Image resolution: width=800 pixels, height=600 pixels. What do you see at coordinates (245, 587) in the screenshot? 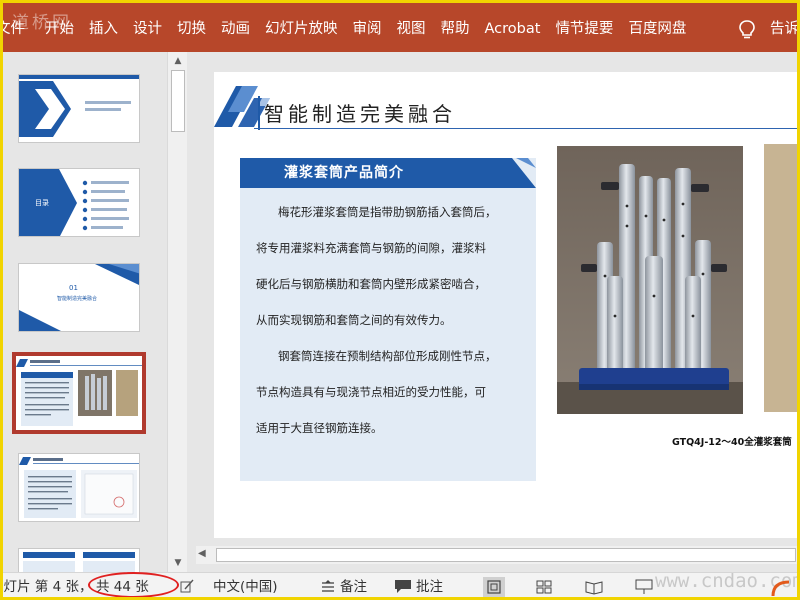
I see `language-indicator: 中文(中国)` at bounding box center [245, 587].